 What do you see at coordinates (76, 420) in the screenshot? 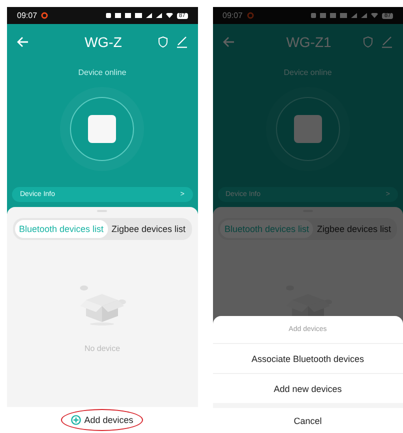
I see `plus-circle-icon` at bounding box center [76, 420].